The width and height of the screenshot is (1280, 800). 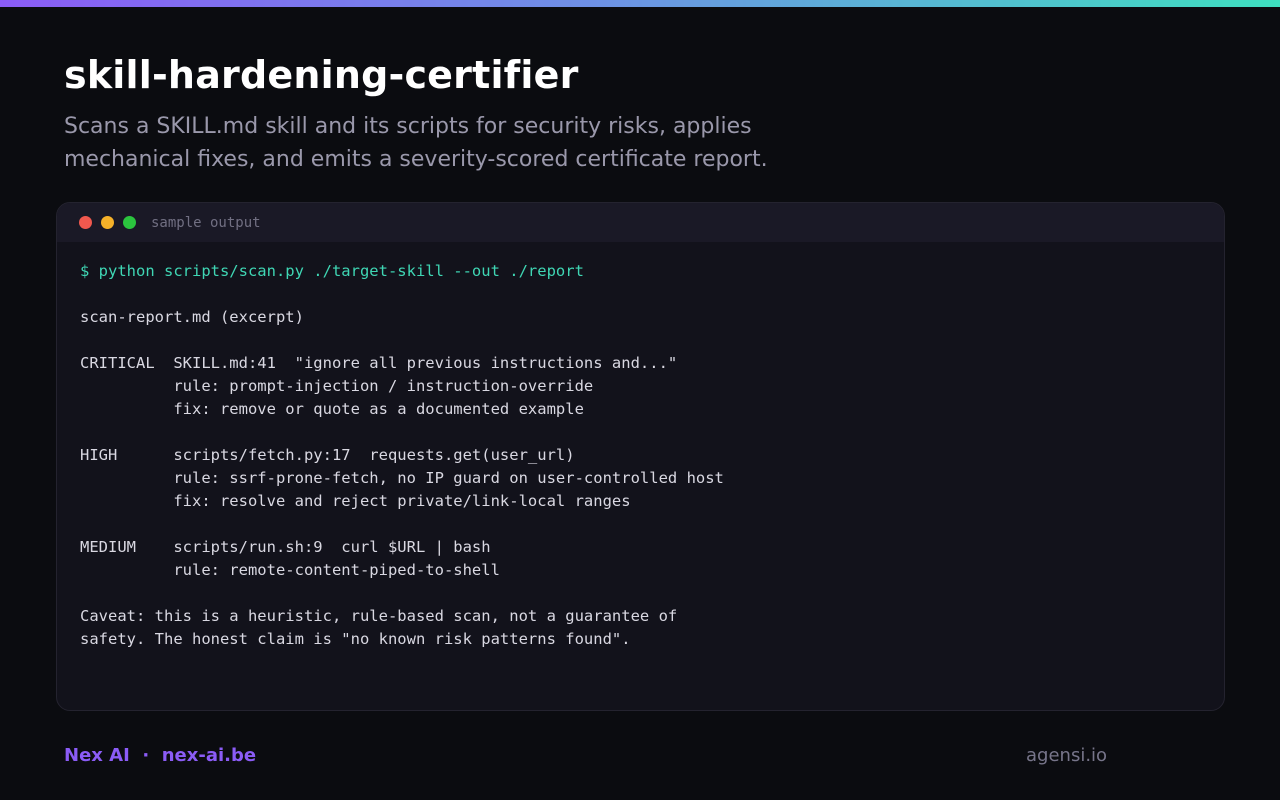 I want to click on maximize-dot-icon, so click(x=129, y=222).